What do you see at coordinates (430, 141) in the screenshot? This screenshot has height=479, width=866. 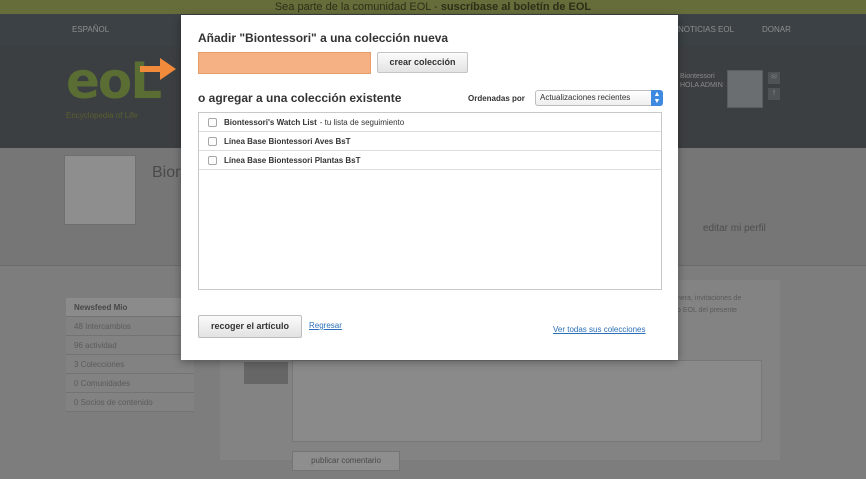 I see `list-item: Línea Base Biontessori Aves BsT` at bounding box center [430, 141].